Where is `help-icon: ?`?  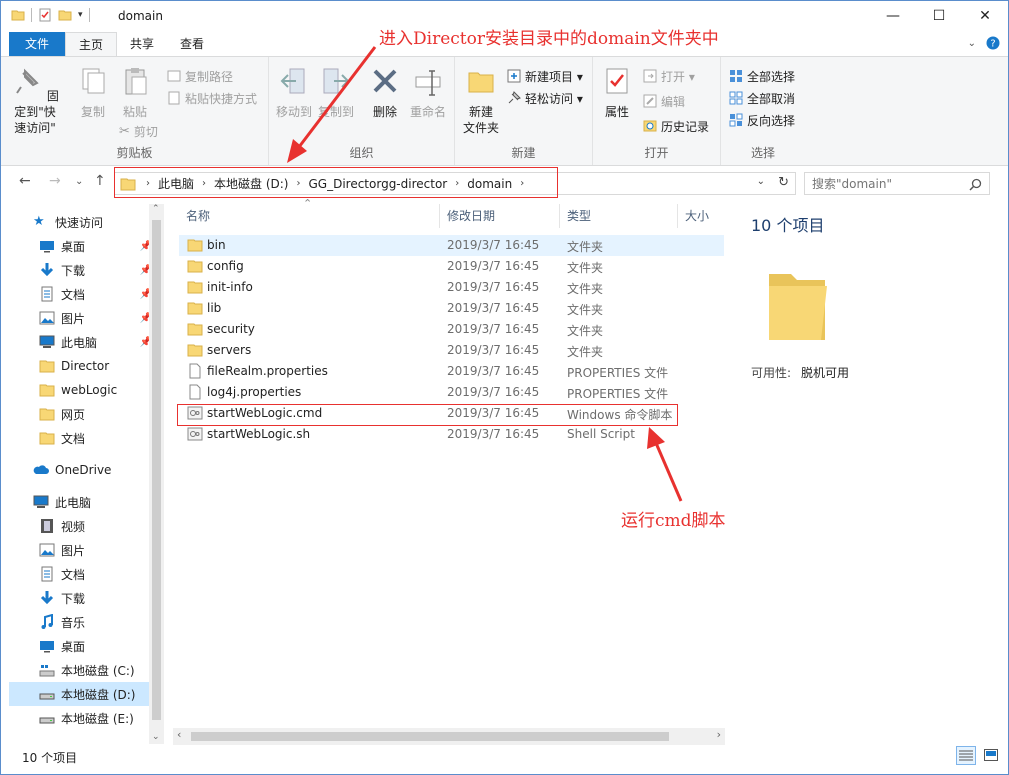 help-icon: ? is located at coordinates (993, 43).